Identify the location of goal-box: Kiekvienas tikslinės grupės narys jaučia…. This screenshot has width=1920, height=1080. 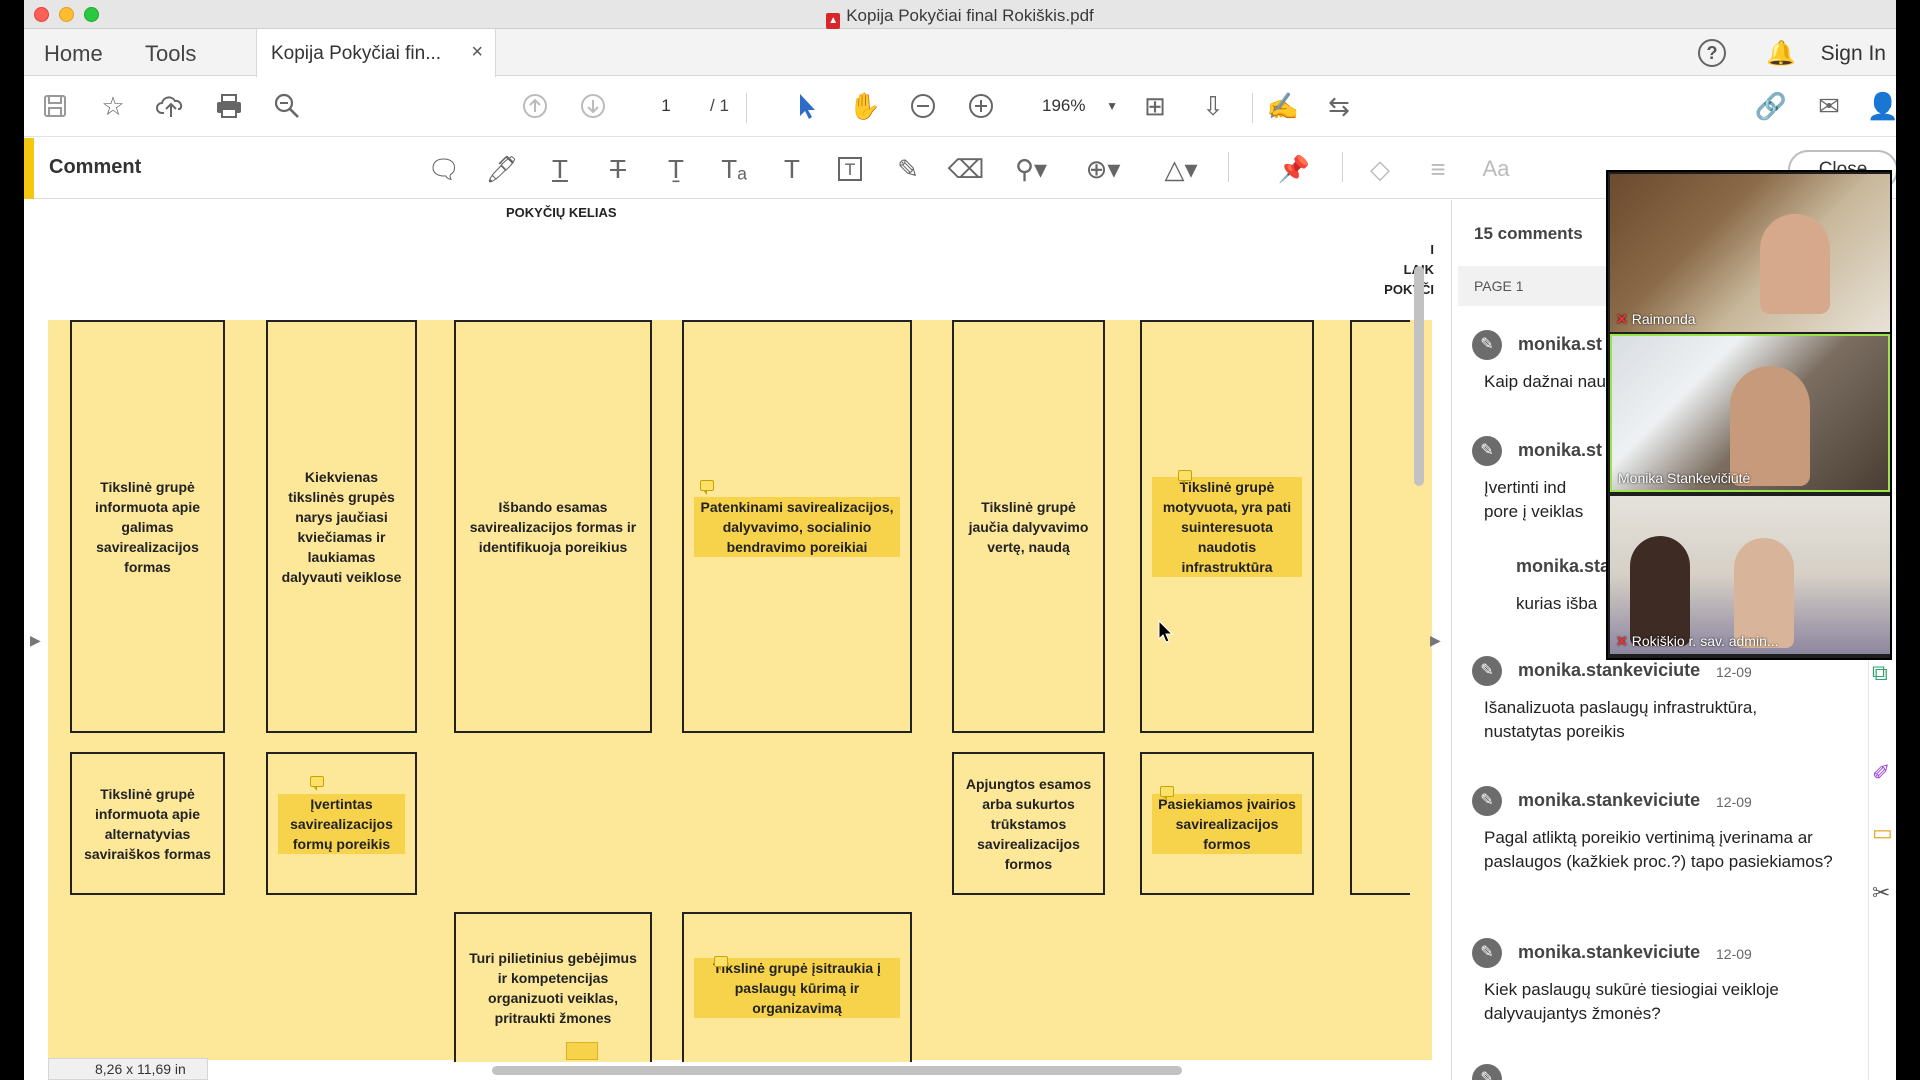
(341, 526).